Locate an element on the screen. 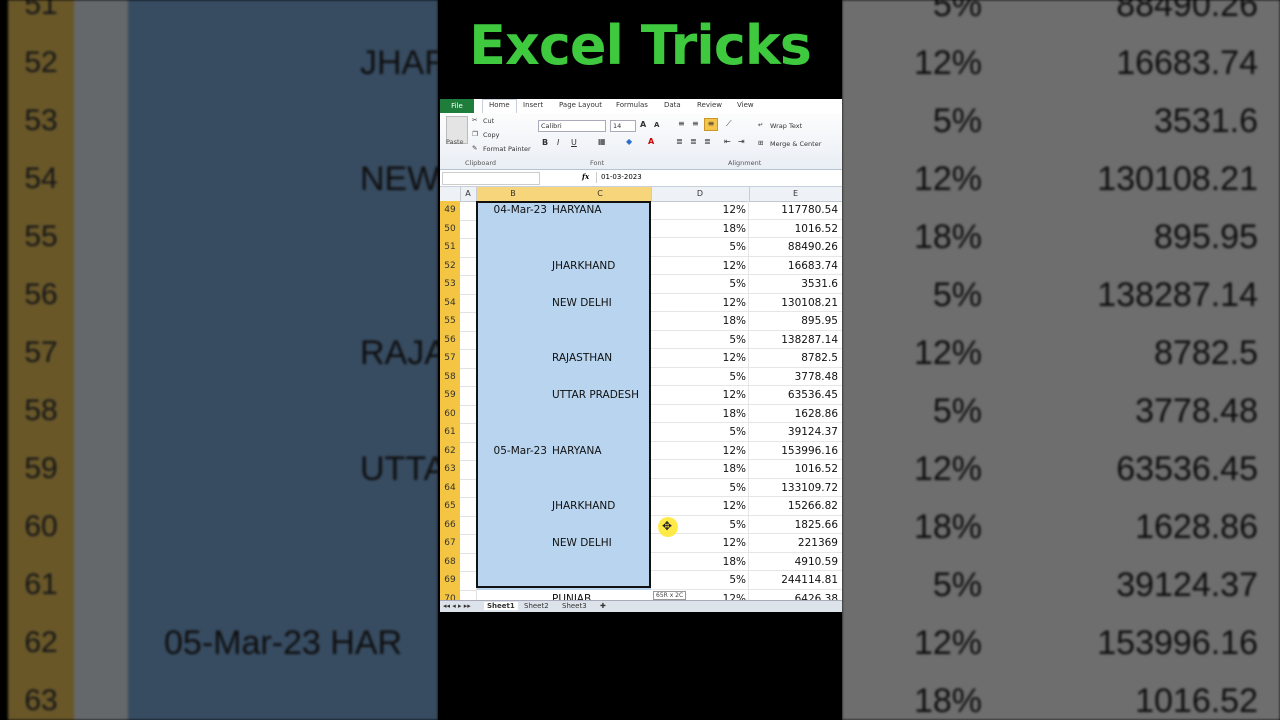 The width and height of the screenshot is (1280, 720). row-number: 60 is located at coordinates (450, 414).